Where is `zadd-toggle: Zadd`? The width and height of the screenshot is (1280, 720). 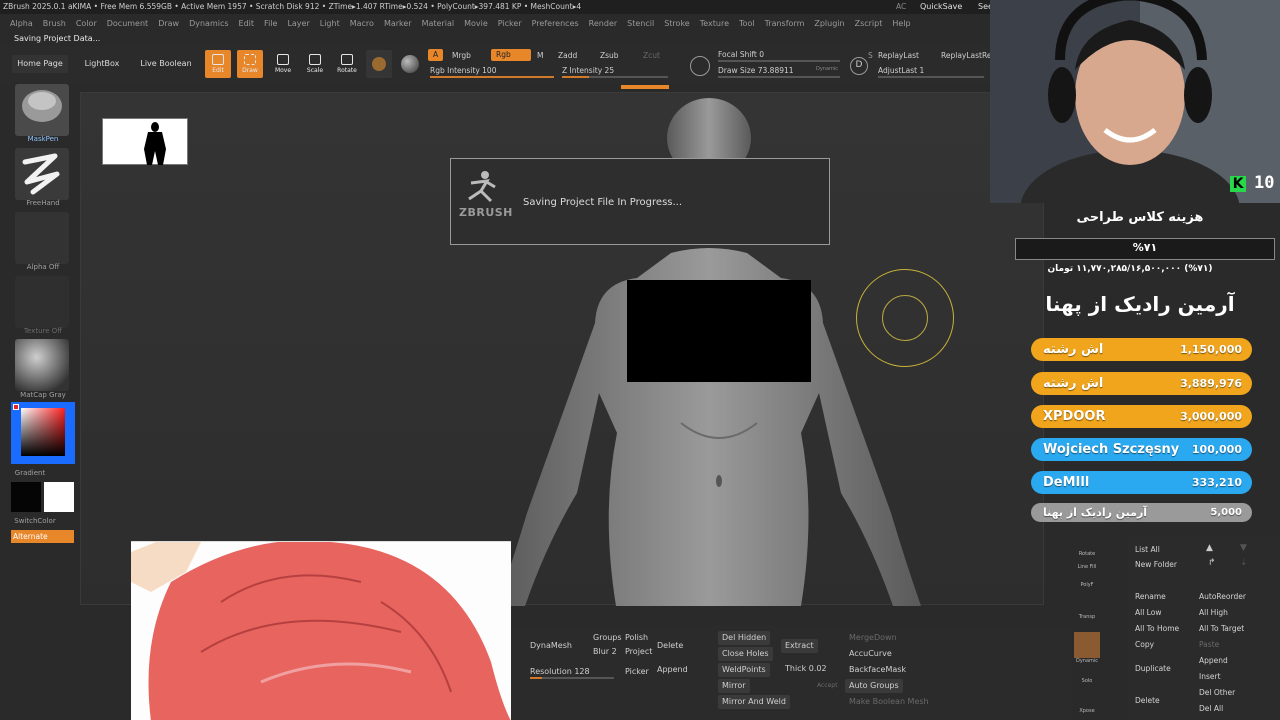 zadd-toggle: Zadd is located at coordinates (567, 55).